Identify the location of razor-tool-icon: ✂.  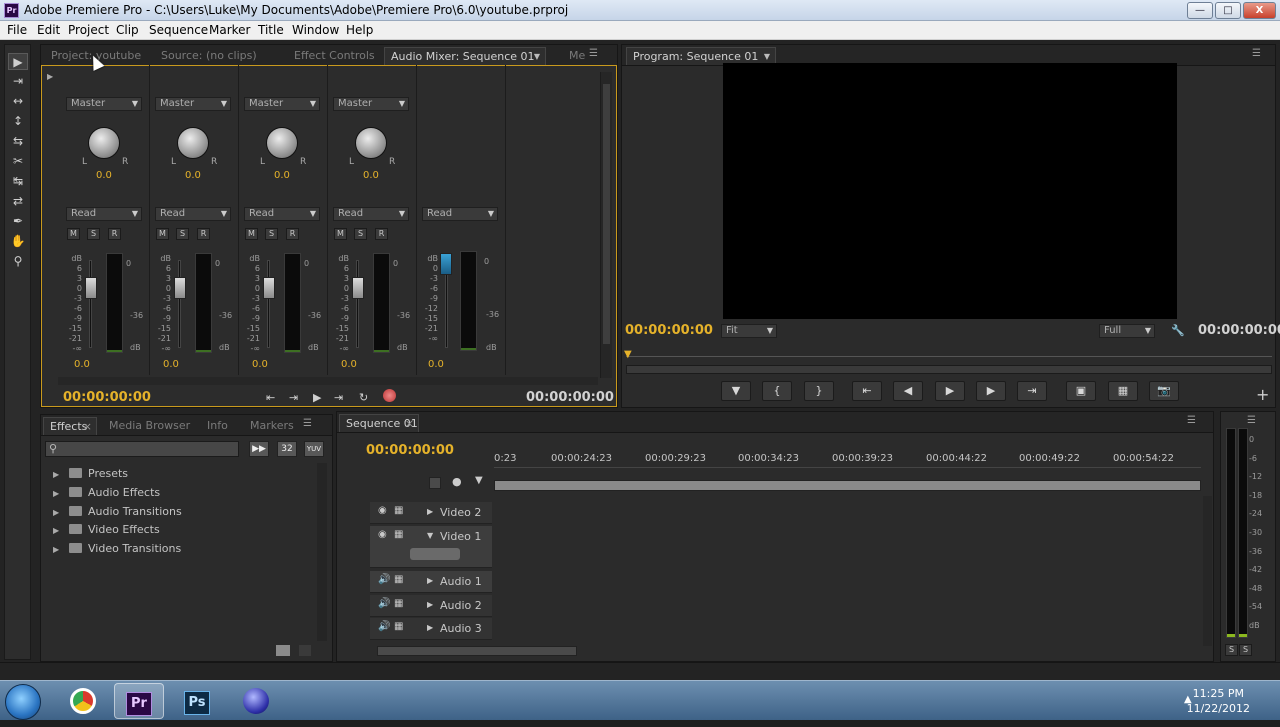
(18, 161).